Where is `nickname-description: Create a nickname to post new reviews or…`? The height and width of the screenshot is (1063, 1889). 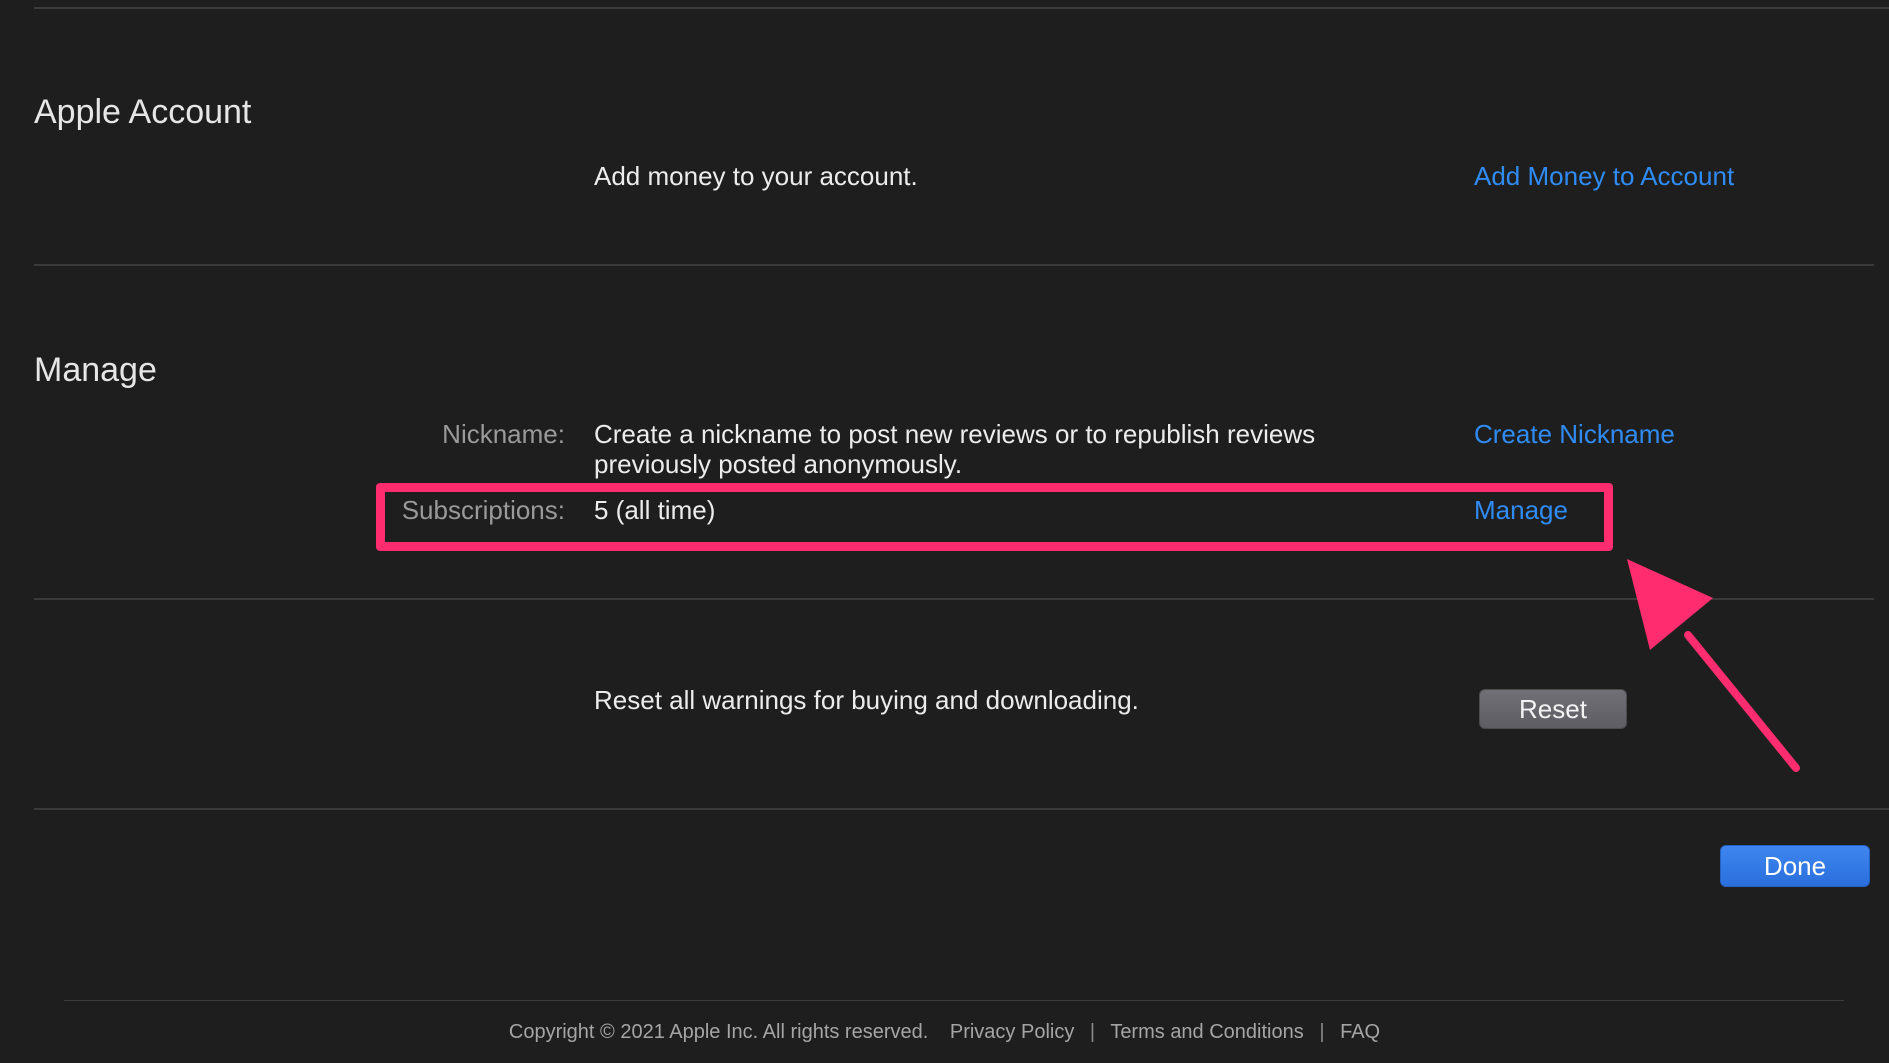
nickname-description: Create a nickname to post new reviews or… is located at coordinates (974, 449).